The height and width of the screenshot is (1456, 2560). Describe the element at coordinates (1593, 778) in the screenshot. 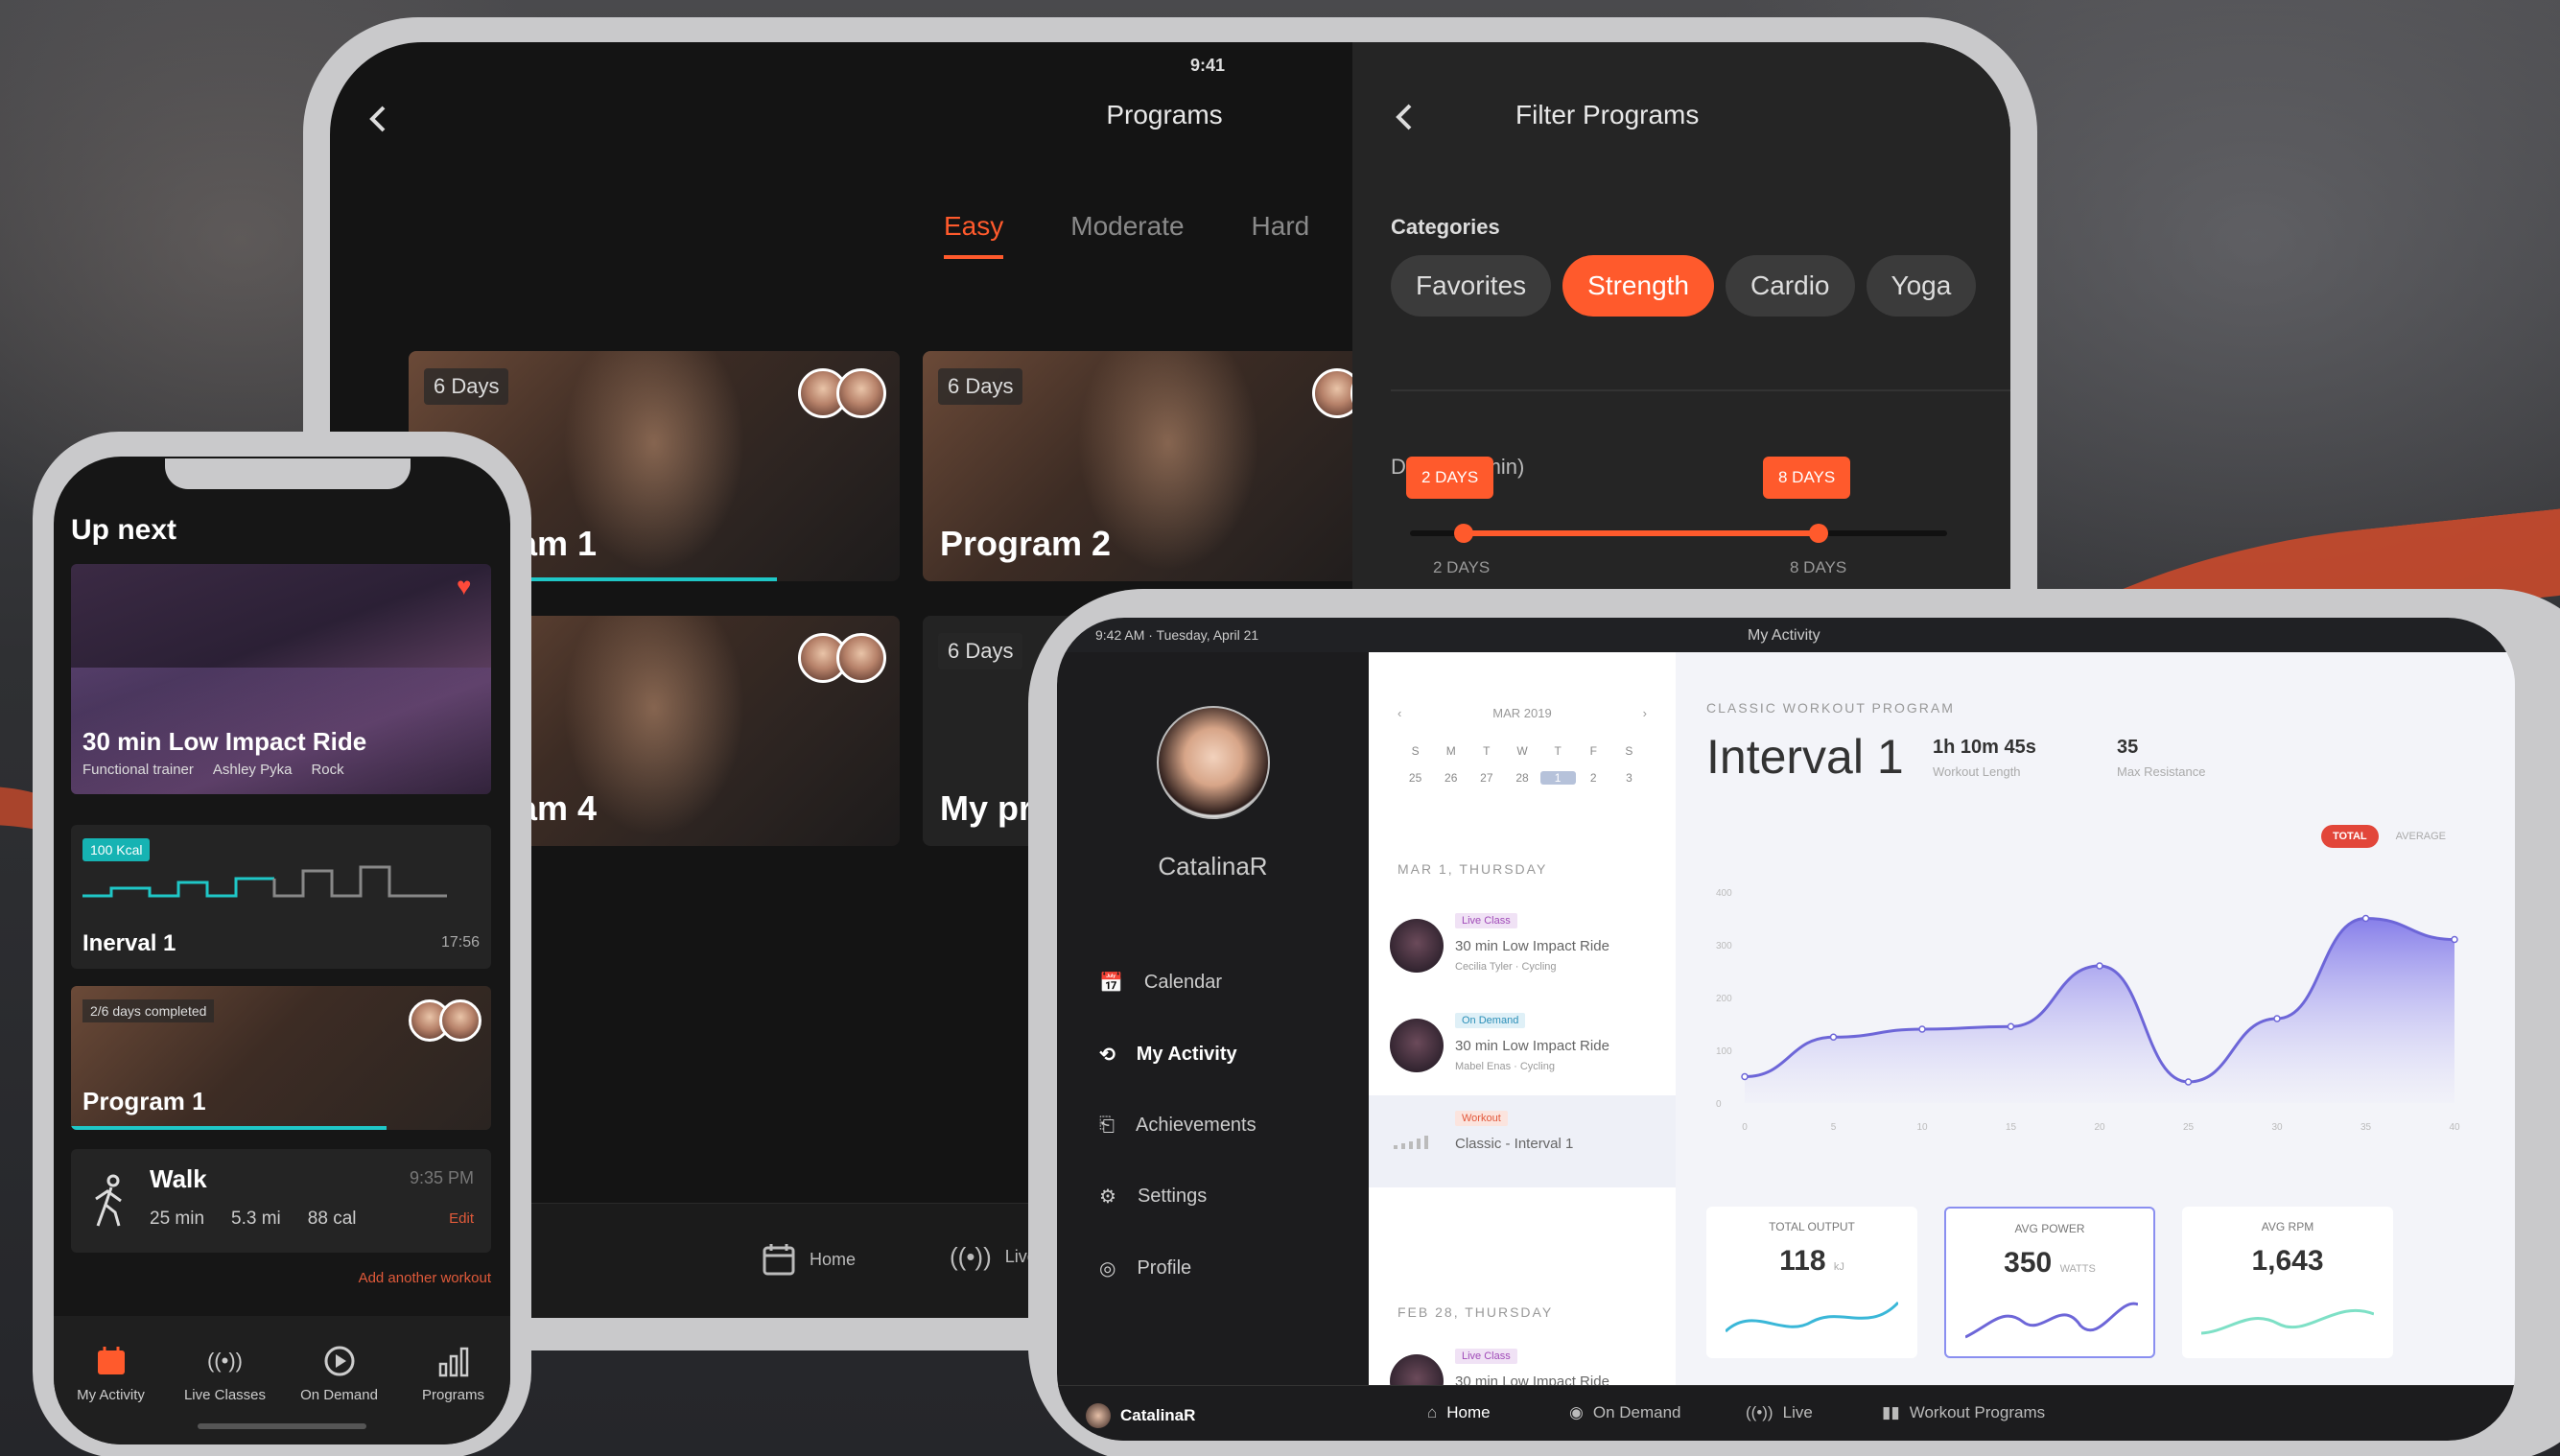

I see `calendar-day: 2` at that location.